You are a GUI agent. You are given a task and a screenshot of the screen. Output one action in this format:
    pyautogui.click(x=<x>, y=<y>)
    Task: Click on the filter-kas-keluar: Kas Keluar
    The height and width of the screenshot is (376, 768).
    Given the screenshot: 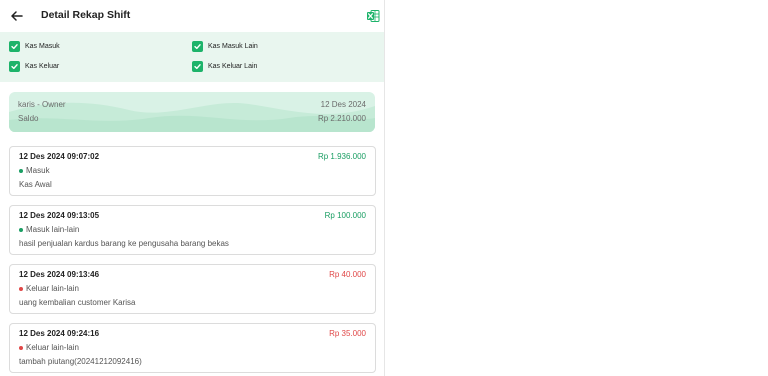 What is the action you would take?
    pyautogui.click(x=34, y=66)
    